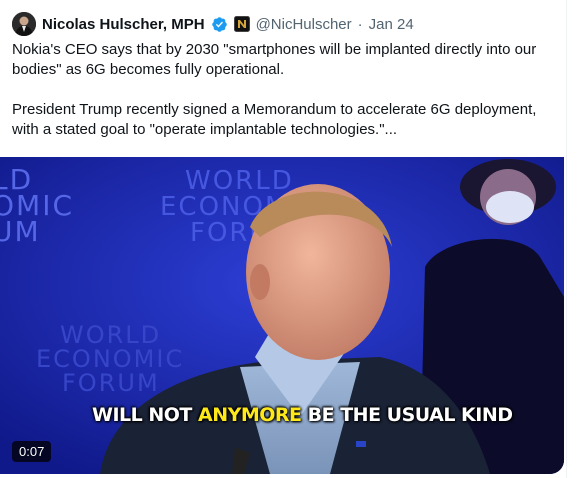 This screenshot has height=478, width=588. Describe the element at coordinates (407, 415) in the screenshot. I see `caption-text-post: BE THE USUAL KIND` at that location.